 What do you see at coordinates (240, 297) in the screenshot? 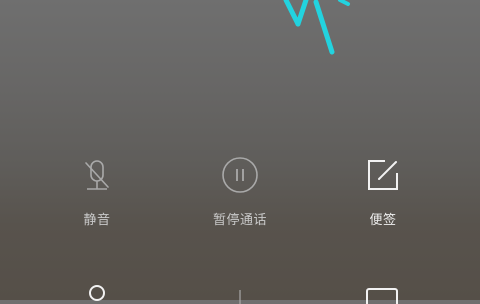
I see `divider` at bounding box center [240, 297].